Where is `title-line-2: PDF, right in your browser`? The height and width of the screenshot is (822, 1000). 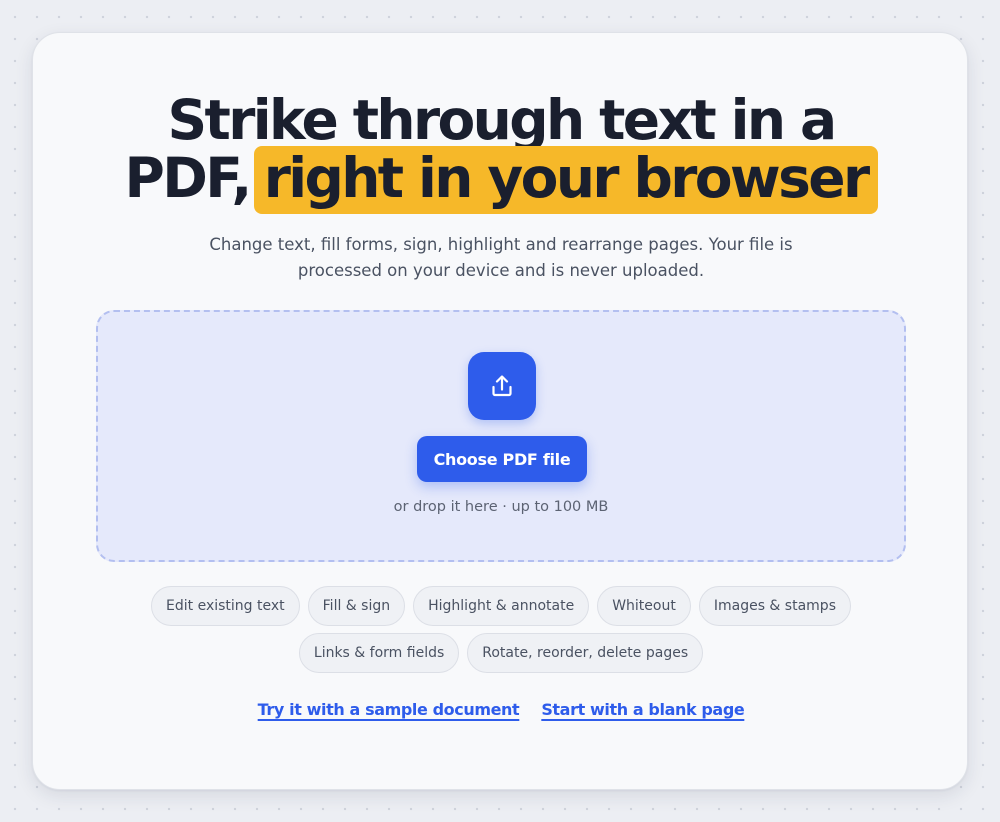
title-line-2: PDF, right in your browser is located at coordinates (501, 180).